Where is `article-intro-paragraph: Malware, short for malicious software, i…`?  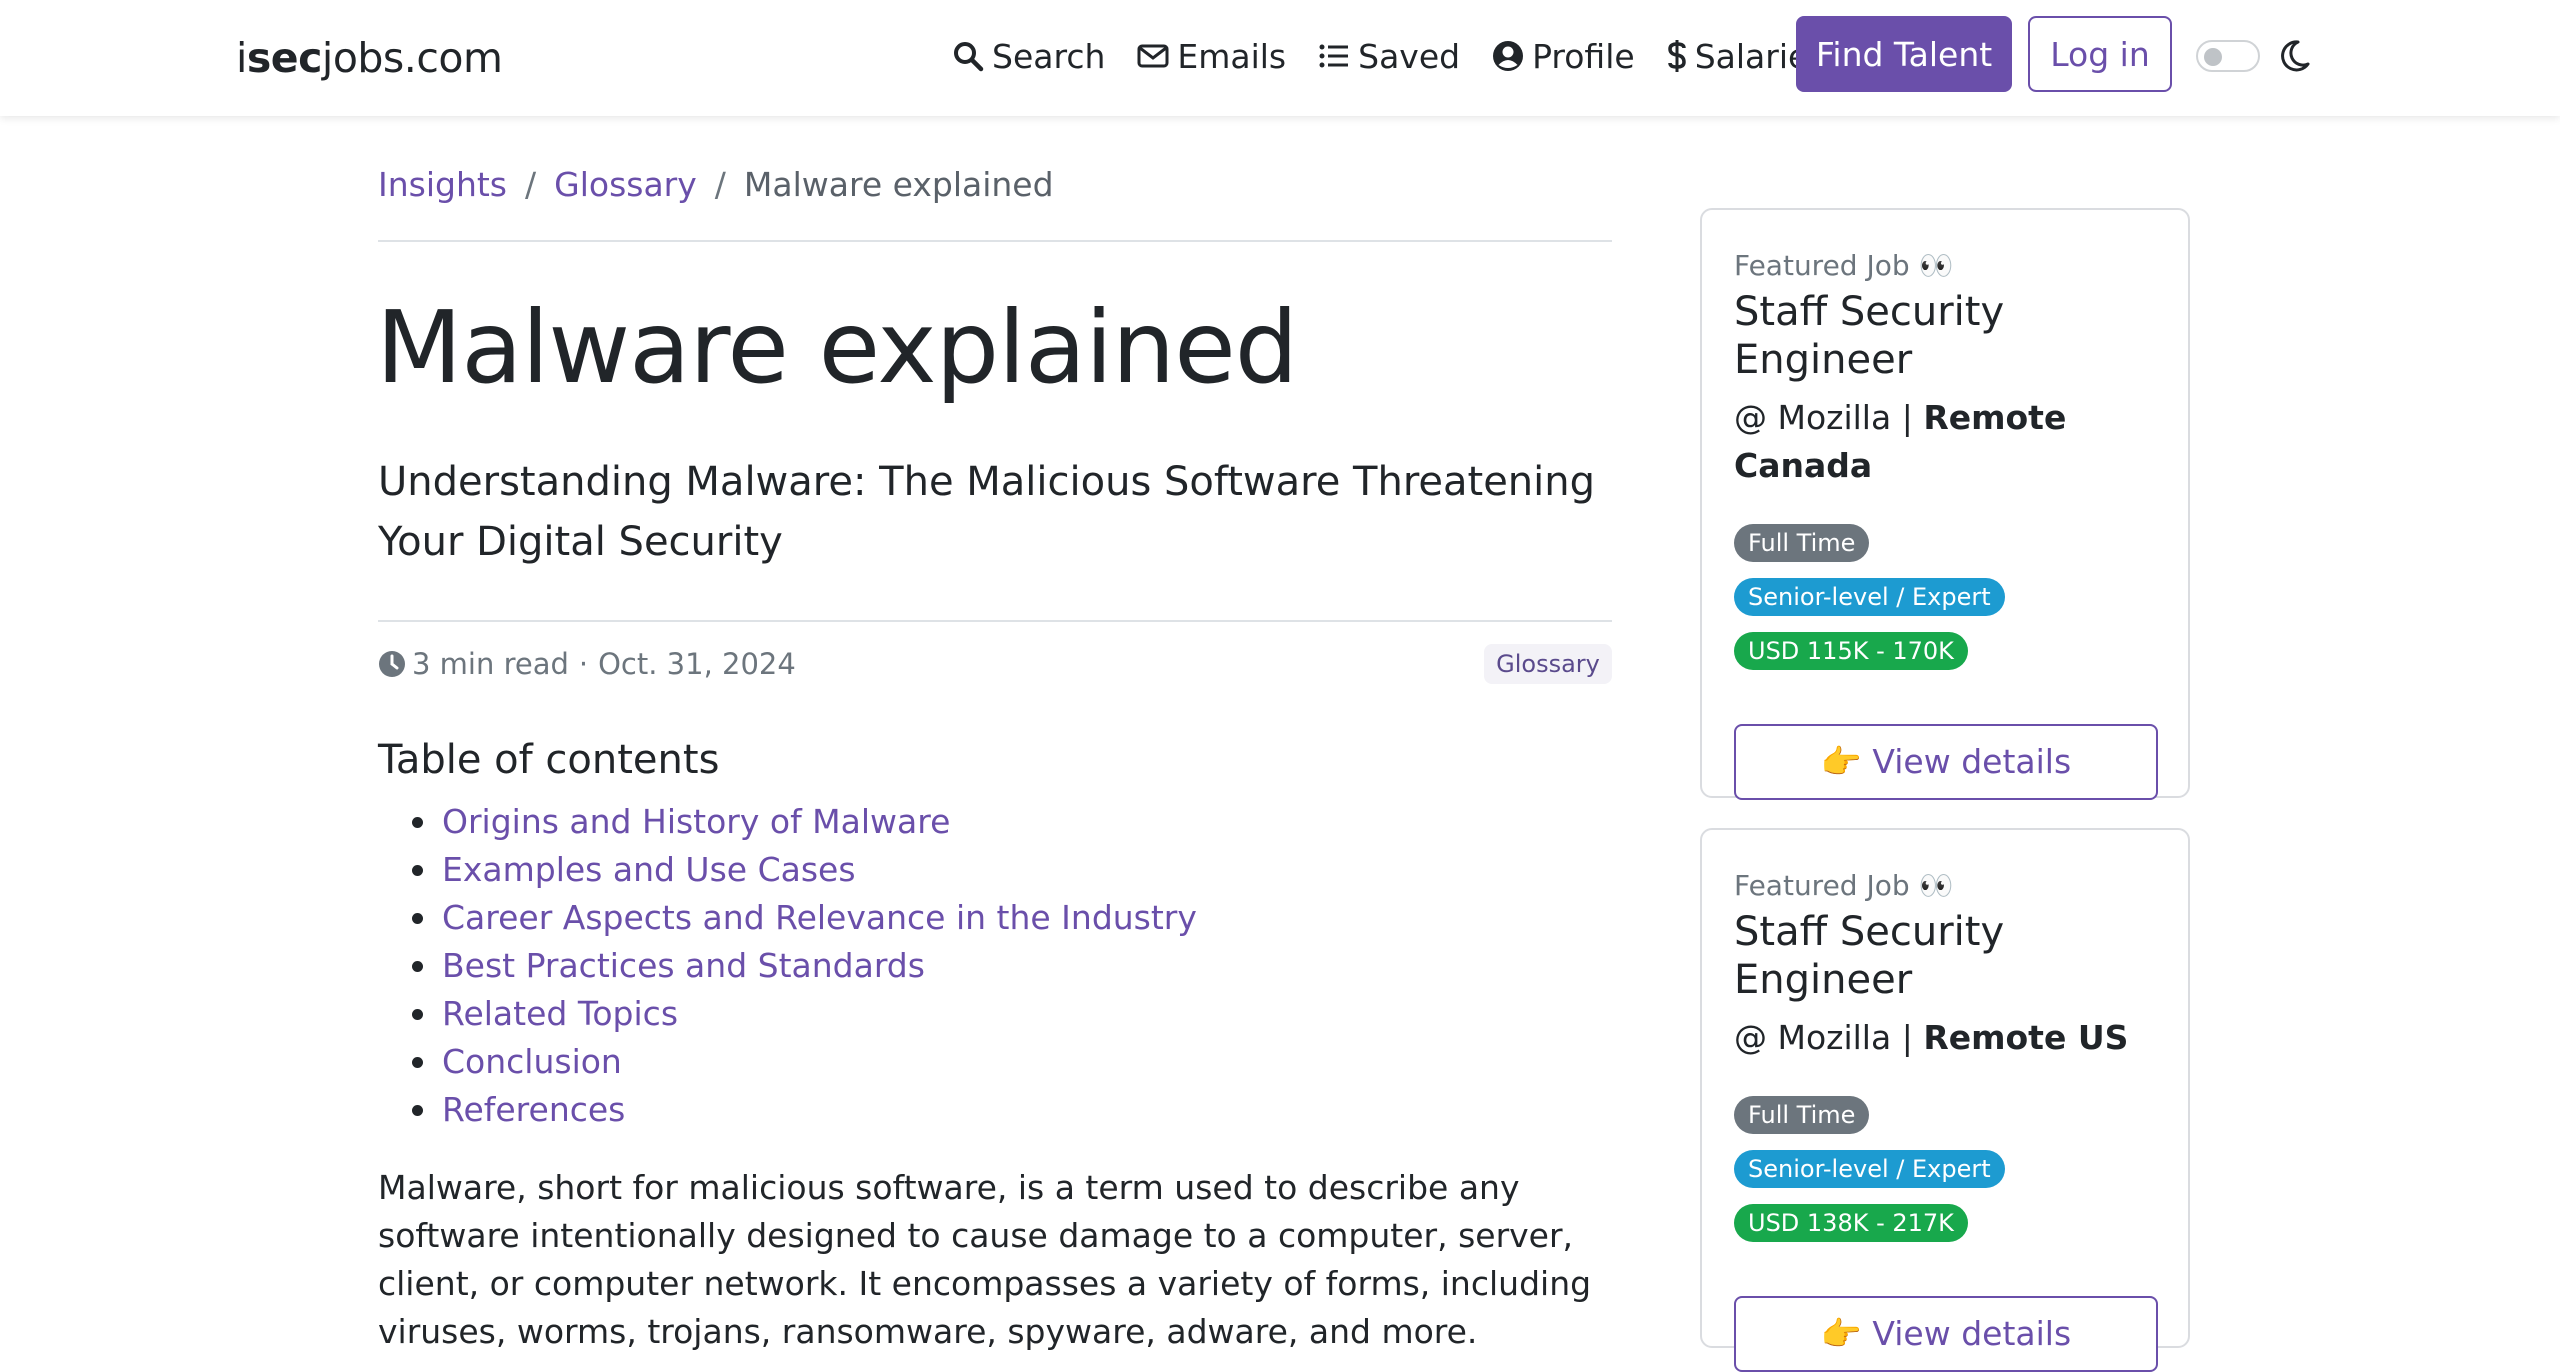
article-intro-paragraph: Malware, short for malicious software, i… is located at coordinates (985, 1259).